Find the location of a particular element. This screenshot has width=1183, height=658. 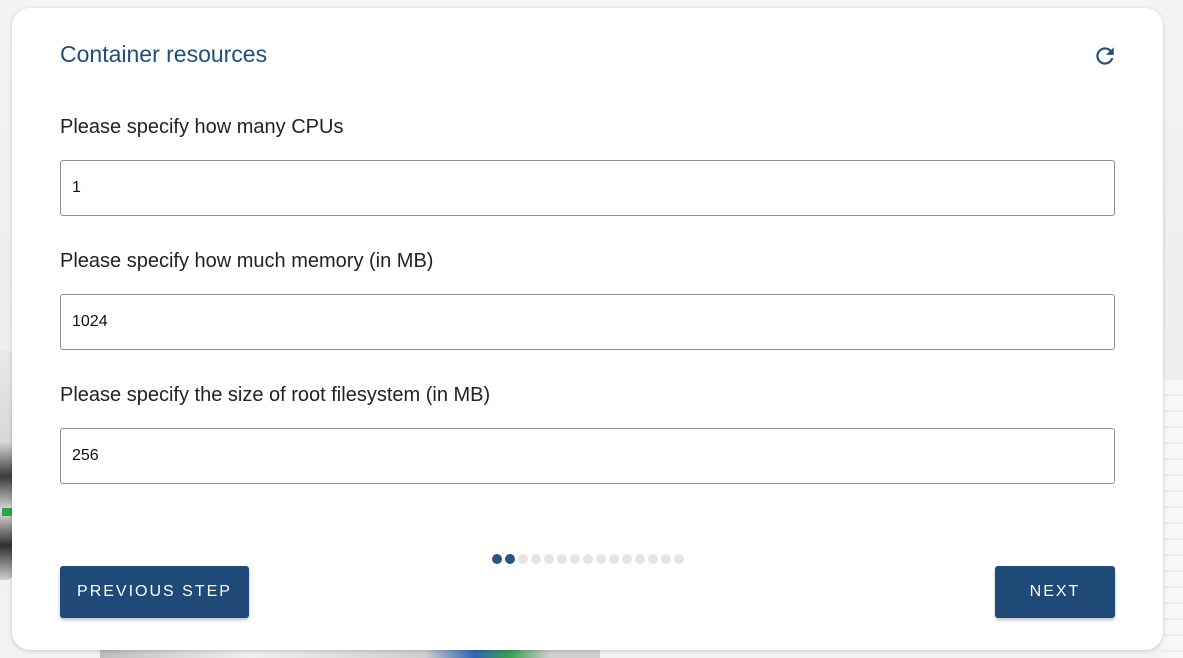

step-progress-indicator is located at coordinates (588, 559).